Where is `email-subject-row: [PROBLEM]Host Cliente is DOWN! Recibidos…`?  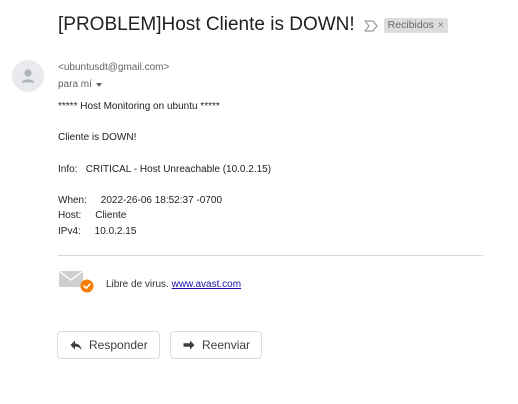 email-subject-row: [PROBLEM]Host Cliente is DOWN! Recibidos… is located at coordinates (253, 25).